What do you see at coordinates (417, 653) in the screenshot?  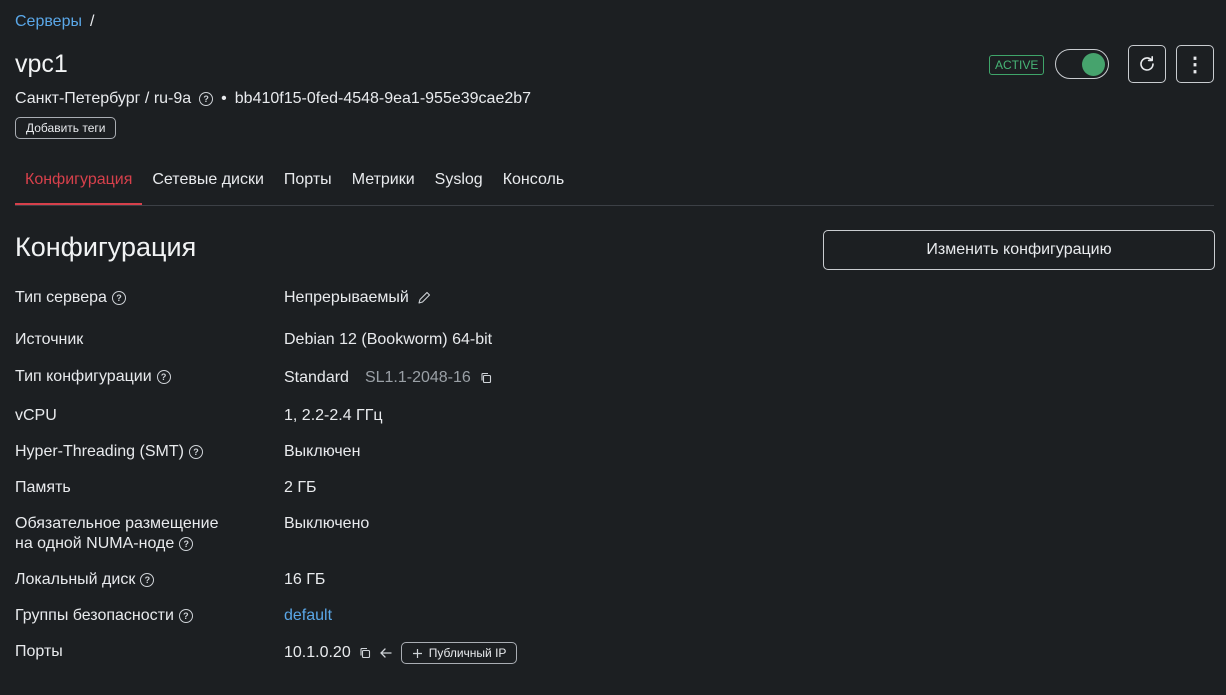 I see `plus-icon` at bounding box center [417, 653].